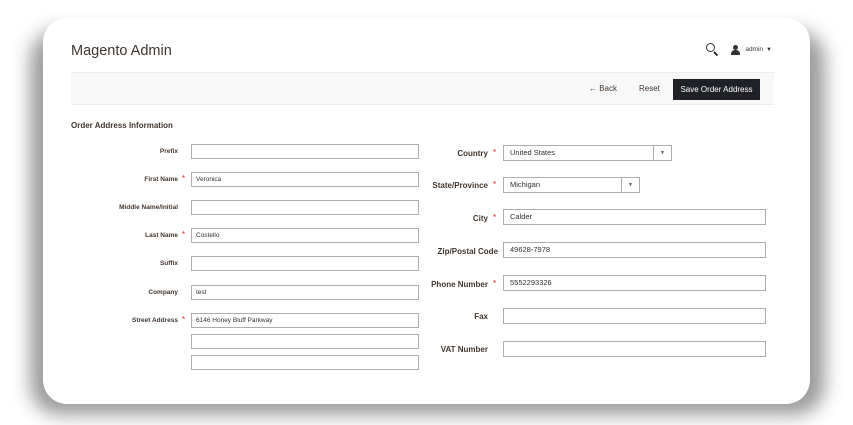 Image resolution: width=853 pixels, height=425 pixels. What do you see at coordinates (121, 51) in the screenshot?
I see `page-title: Magento Admin` at bounding box center [121, 51].